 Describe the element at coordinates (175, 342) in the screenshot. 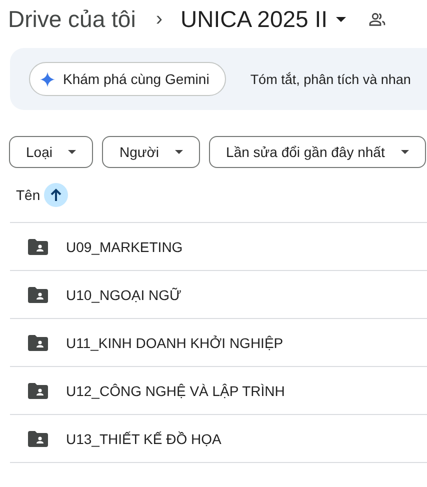

I see `folder-name: U11_KINH DOANH KHỞI NGHIỆP` at that location.